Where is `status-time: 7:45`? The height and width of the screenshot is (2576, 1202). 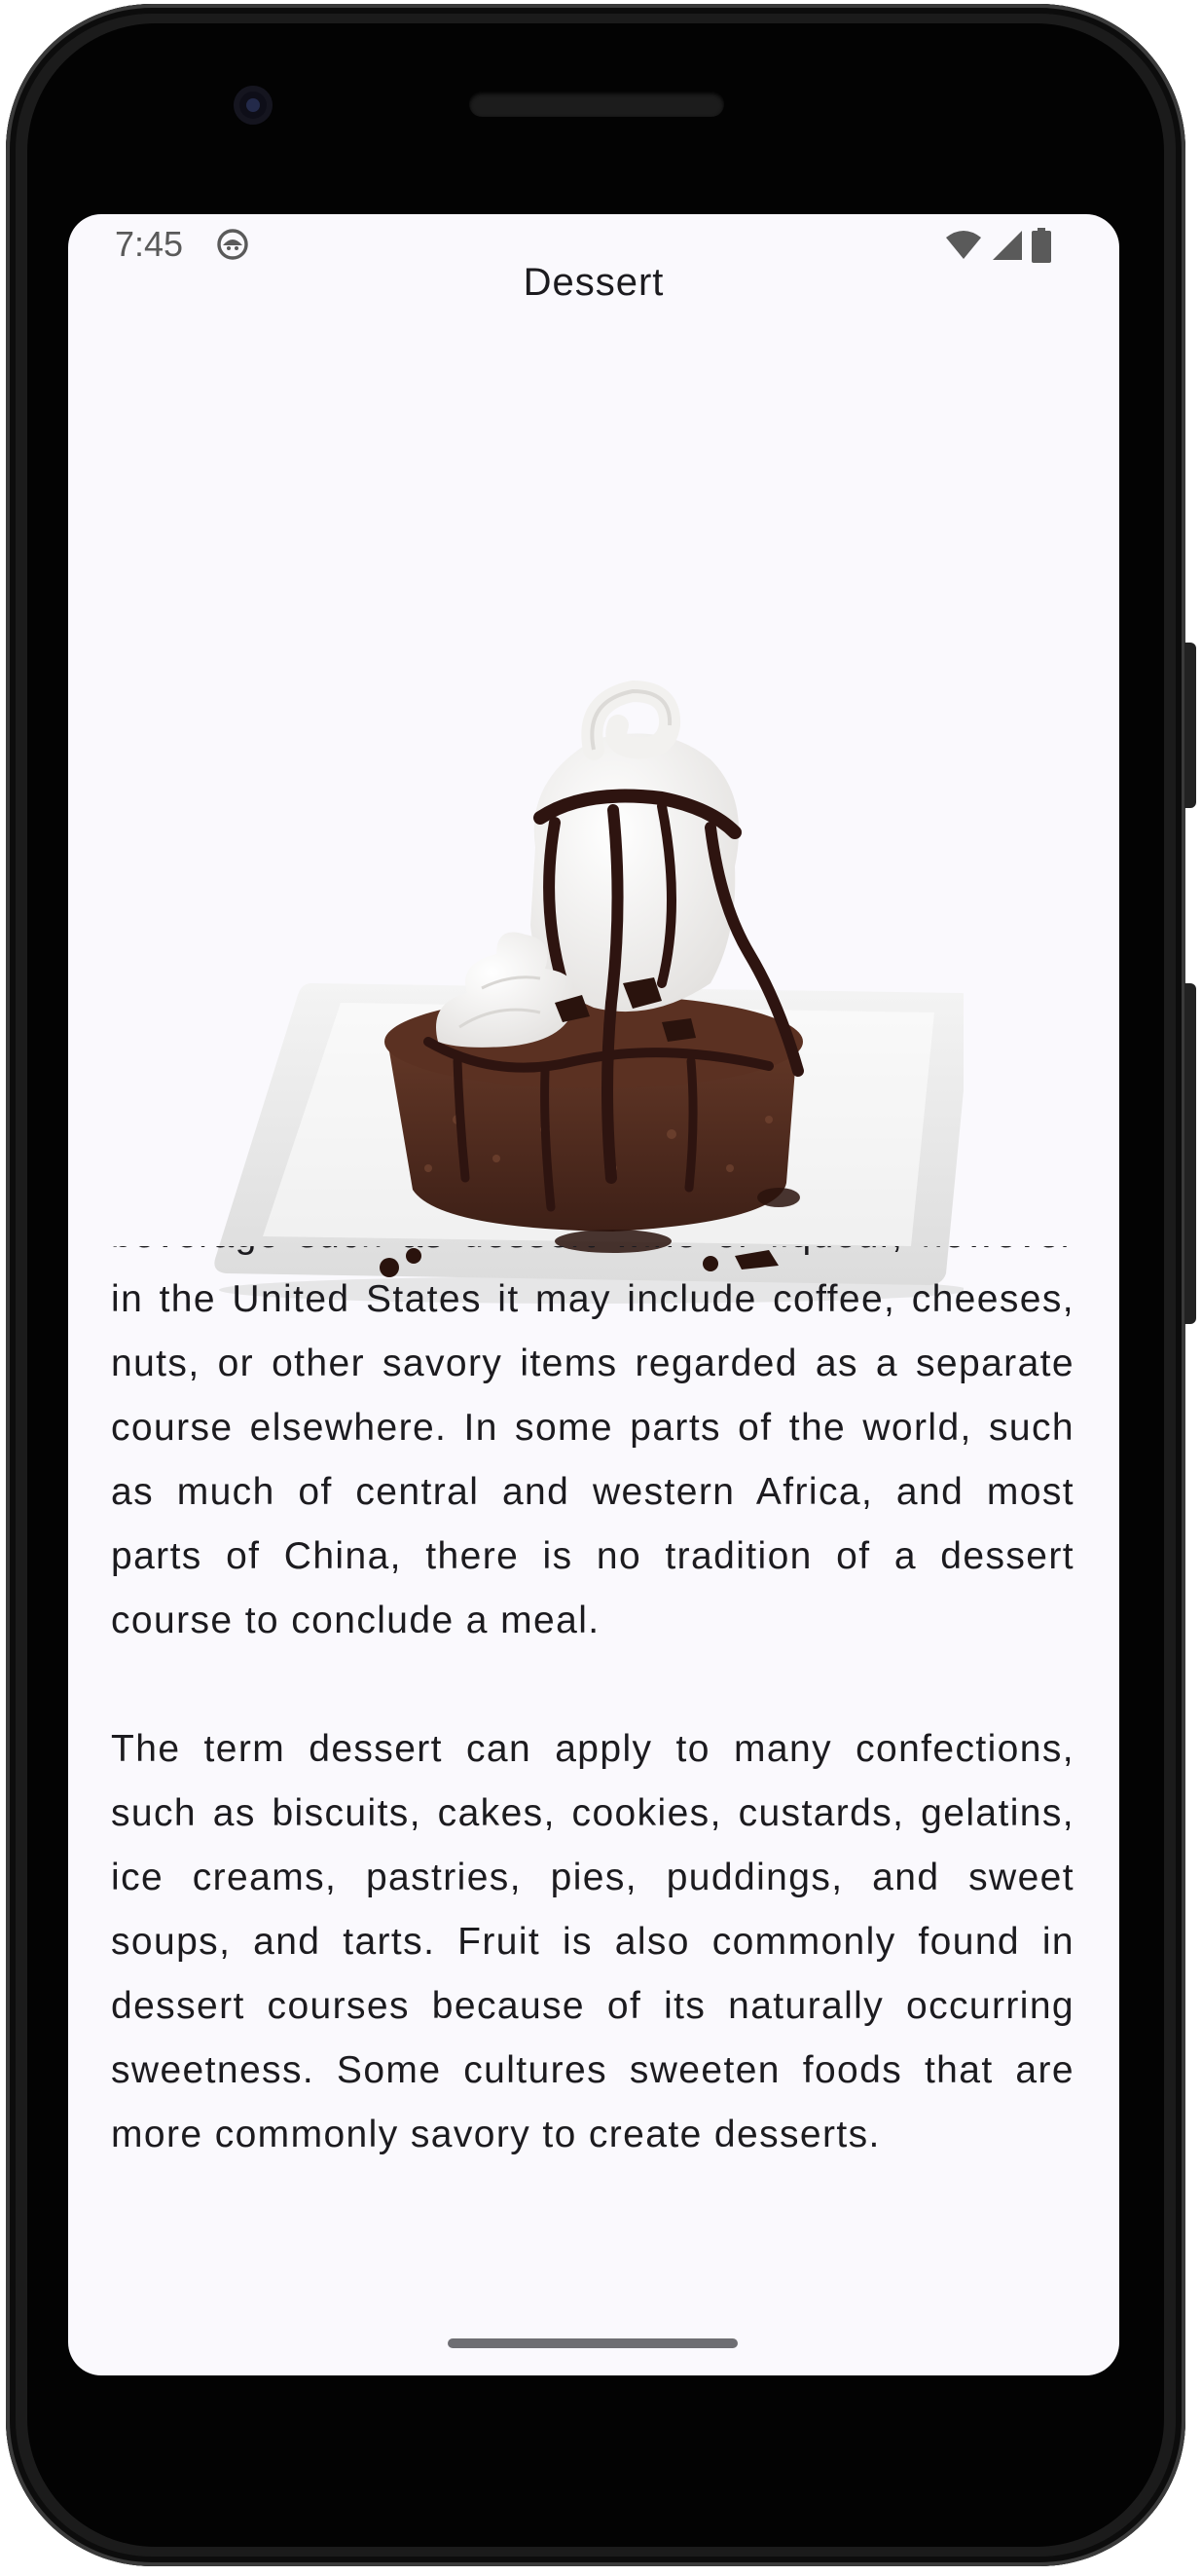 status-time: 7:45 is located at coordinates (149, 244).